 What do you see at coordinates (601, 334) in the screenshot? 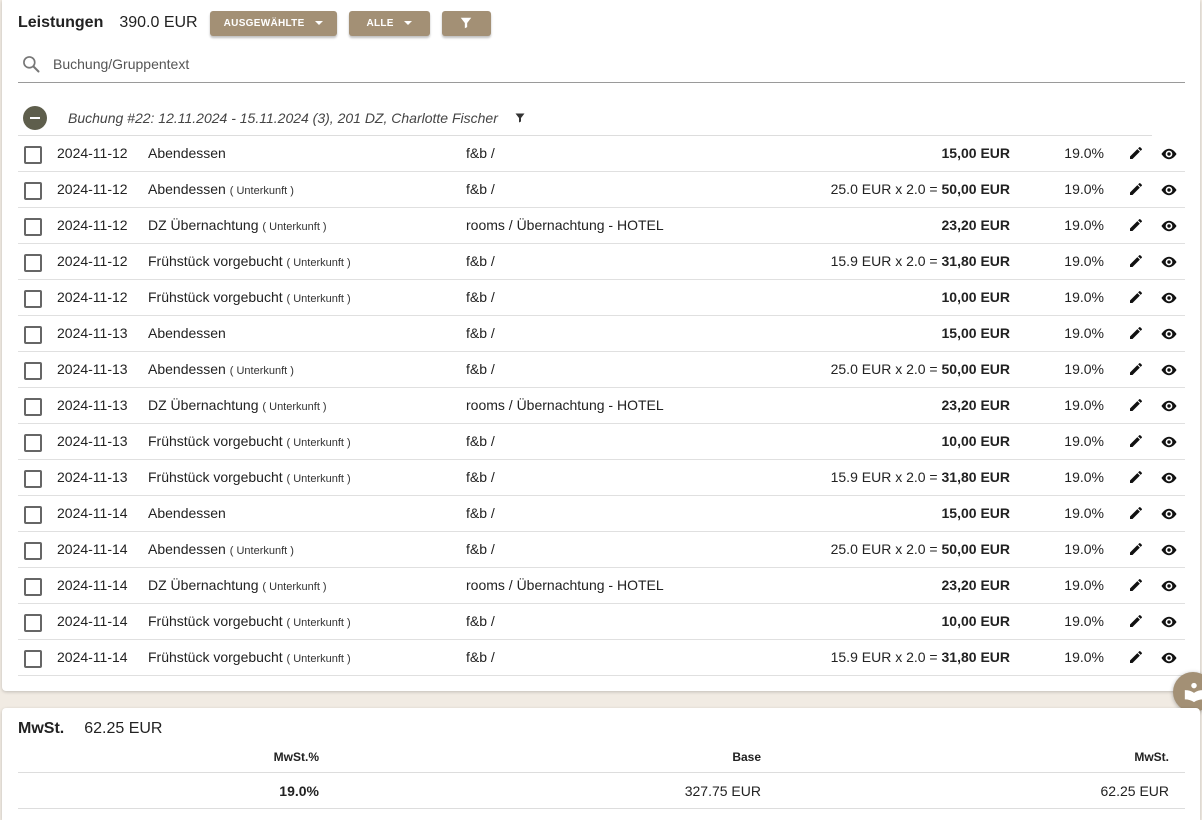
I see `table-row: 2024-11-13 Abendessen f&b / 15,00 EUR 19.0%` at bounding box center [601, 334].